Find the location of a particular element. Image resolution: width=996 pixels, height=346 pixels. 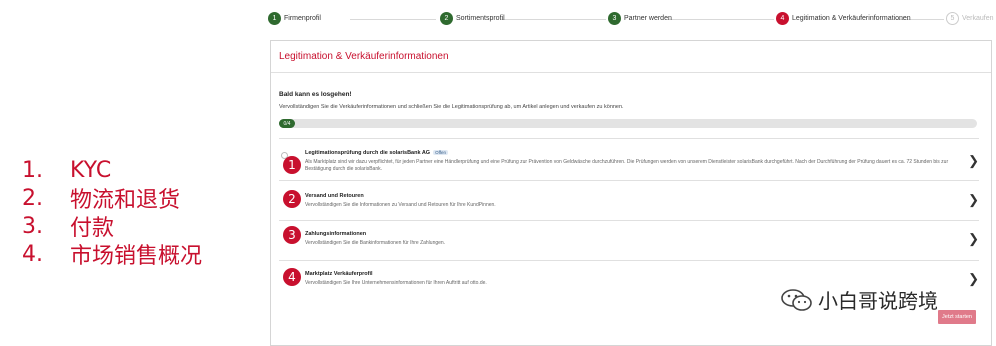

step-label: Sortimentsprofil is located at coordinates (480, 18).